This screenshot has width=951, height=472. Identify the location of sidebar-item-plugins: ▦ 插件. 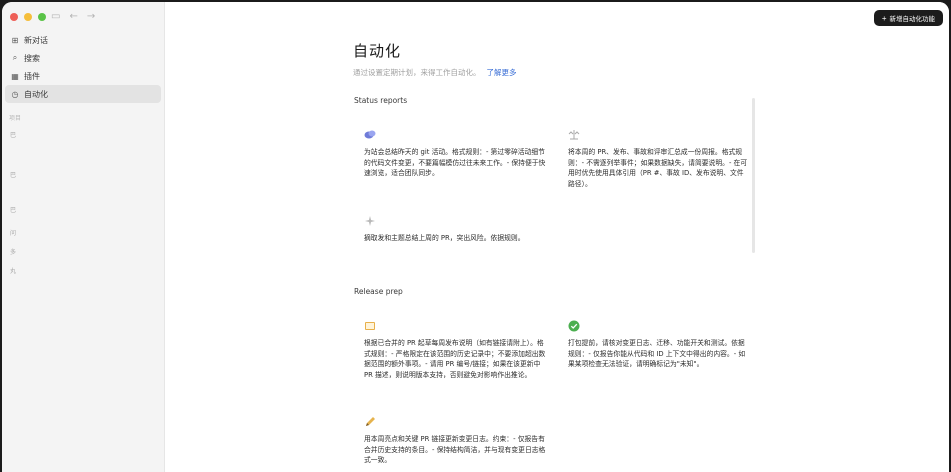
(83, 76).